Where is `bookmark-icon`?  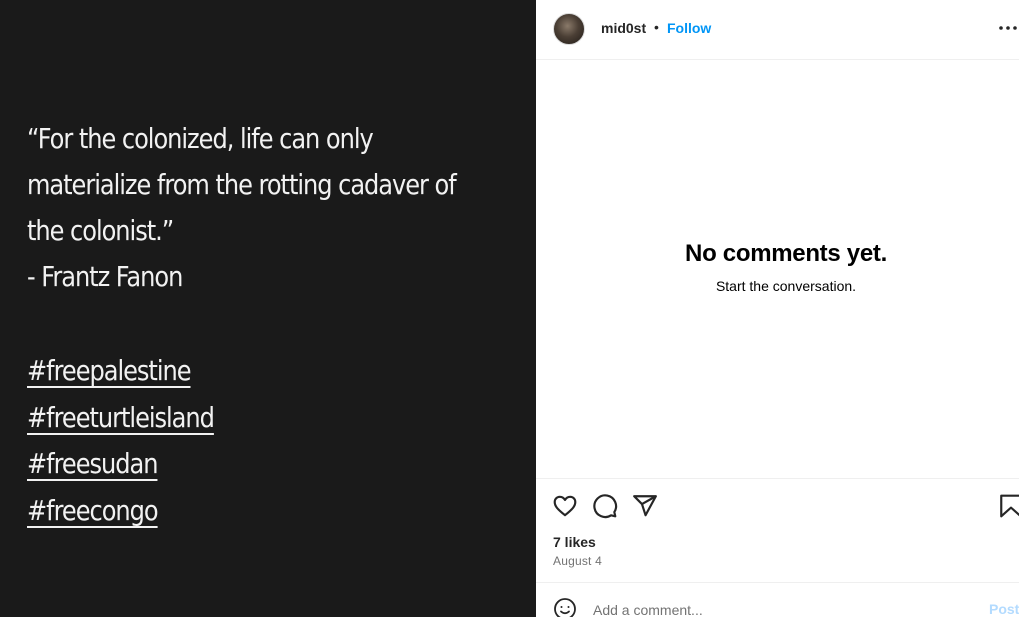
bookmark-icon is located at coordinates (1008, 506).